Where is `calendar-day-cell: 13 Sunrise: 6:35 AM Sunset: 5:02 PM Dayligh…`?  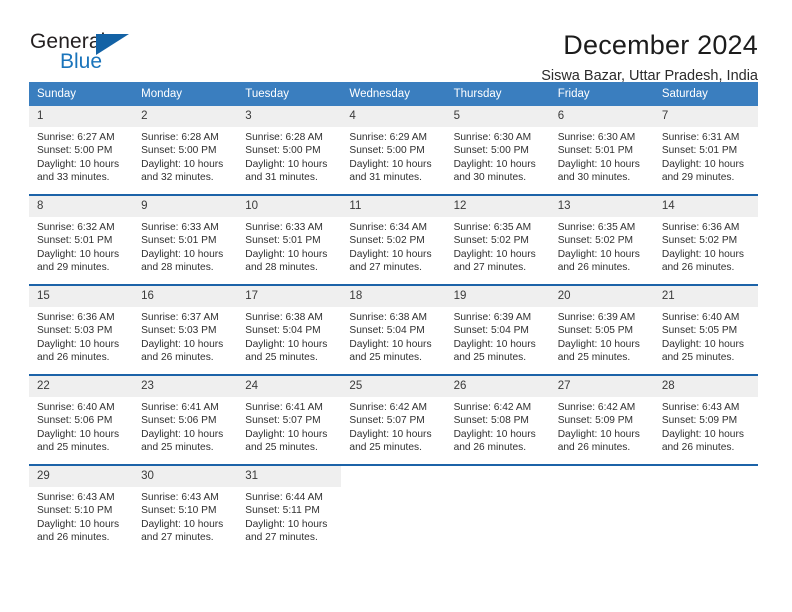
calendar-day-cell: 13 Sunrise: 6:35 AM Sunset: 5:02 PM Dayligh… is located at coordinates (601, 240).